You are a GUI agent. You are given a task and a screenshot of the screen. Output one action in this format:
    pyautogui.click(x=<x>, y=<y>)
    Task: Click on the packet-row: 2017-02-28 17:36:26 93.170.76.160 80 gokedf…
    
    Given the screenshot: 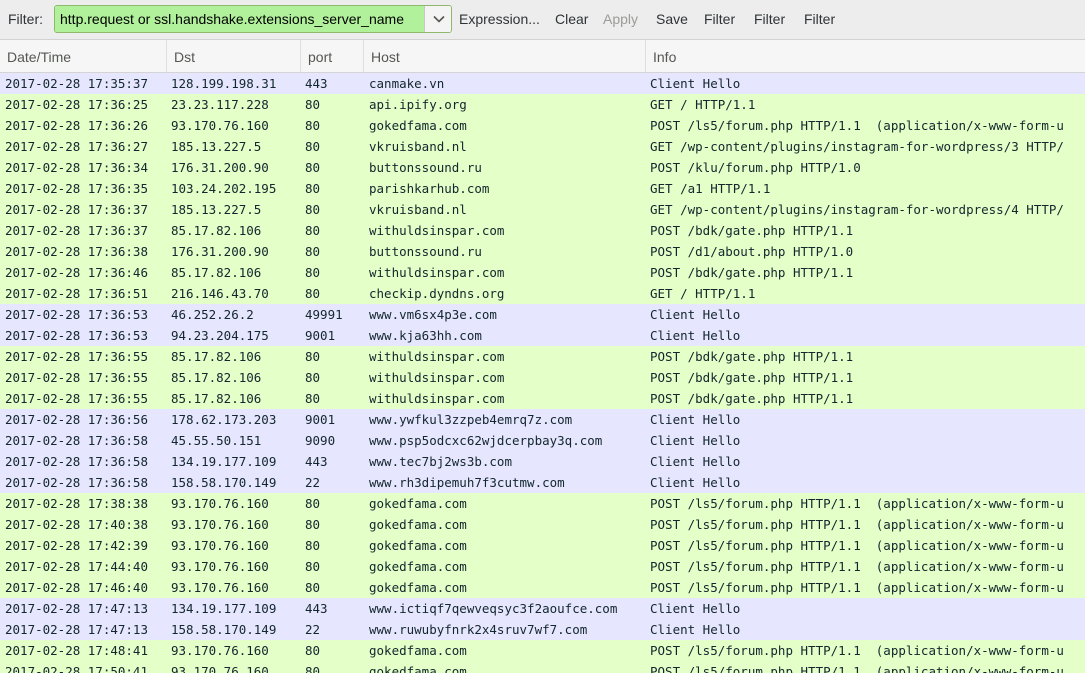 What is the action you would take?
    pyautogui.click(x=542, y=125)
    